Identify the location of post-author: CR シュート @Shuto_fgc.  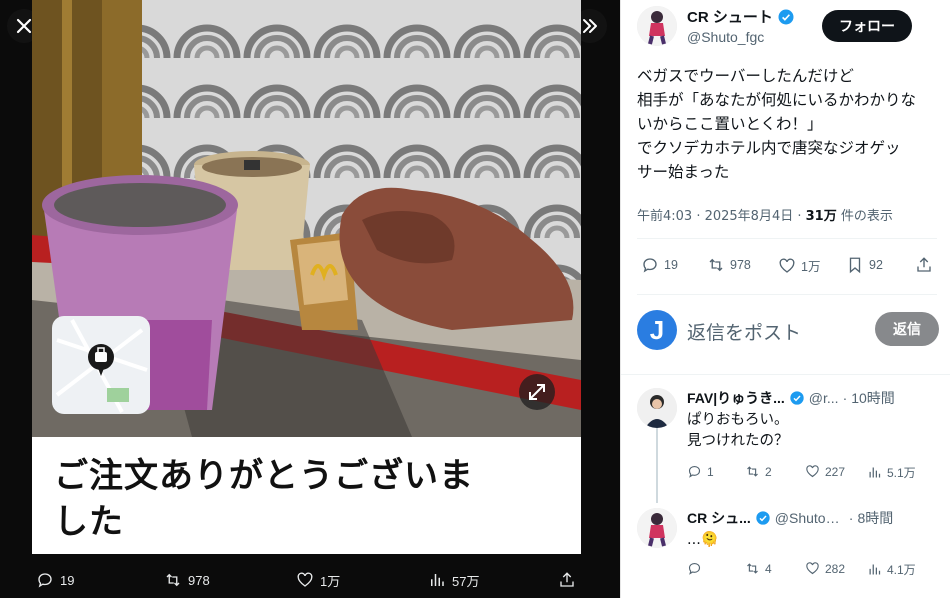
(716, 26).